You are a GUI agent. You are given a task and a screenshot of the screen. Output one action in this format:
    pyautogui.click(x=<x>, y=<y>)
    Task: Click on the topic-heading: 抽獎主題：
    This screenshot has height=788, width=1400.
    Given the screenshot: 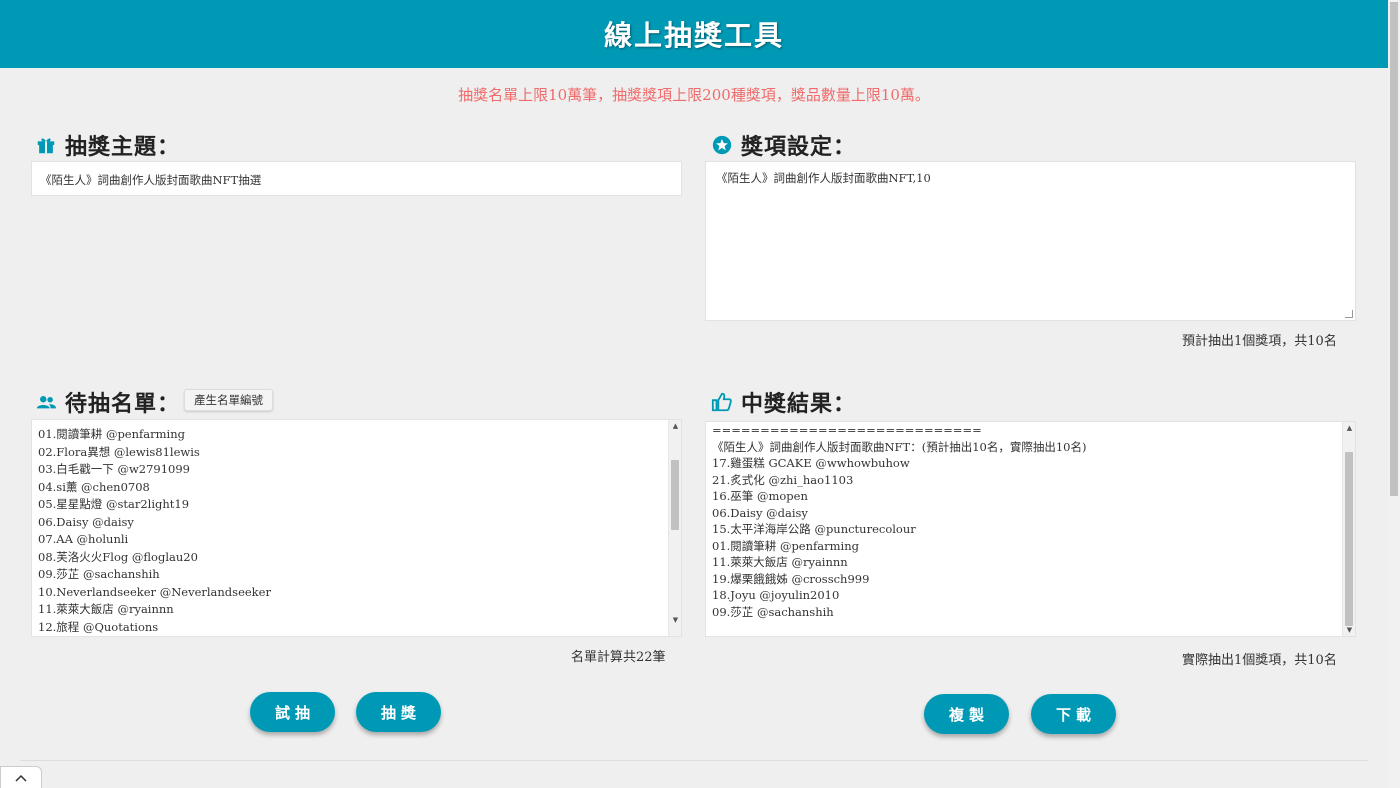 What is the action you would take?
    pyautogui.click(x=107, y=145)
    